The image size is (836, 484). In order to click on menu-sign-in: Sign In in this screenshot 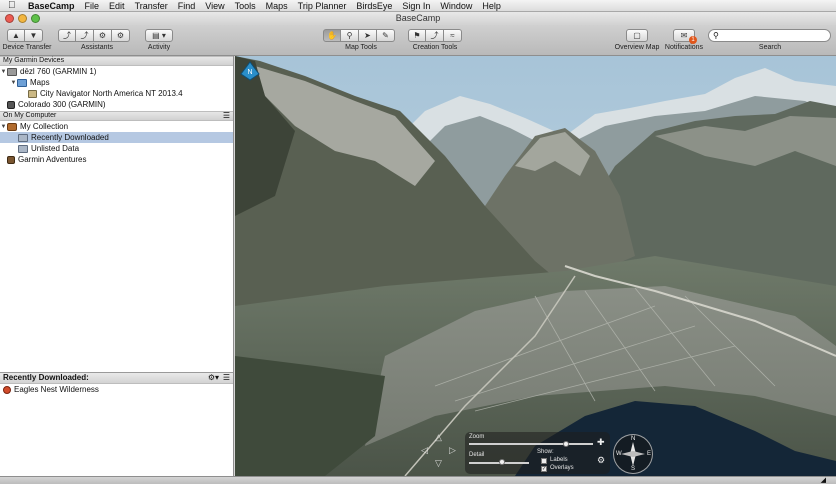, I will do `click(416, 6)`.